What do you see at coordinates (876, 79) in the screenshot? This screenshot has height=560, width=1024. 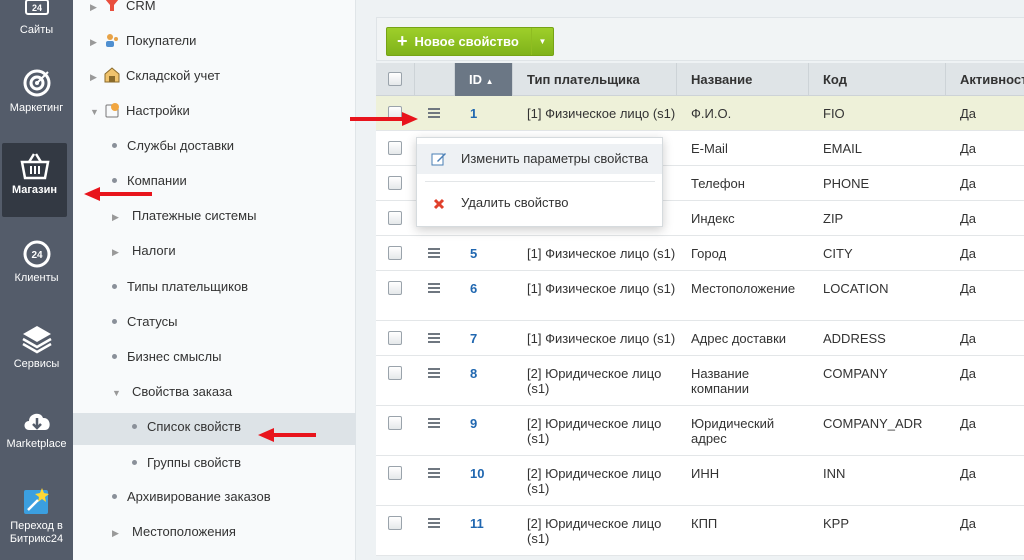 I see `header-code: Код` at bounding box center [876, 79].